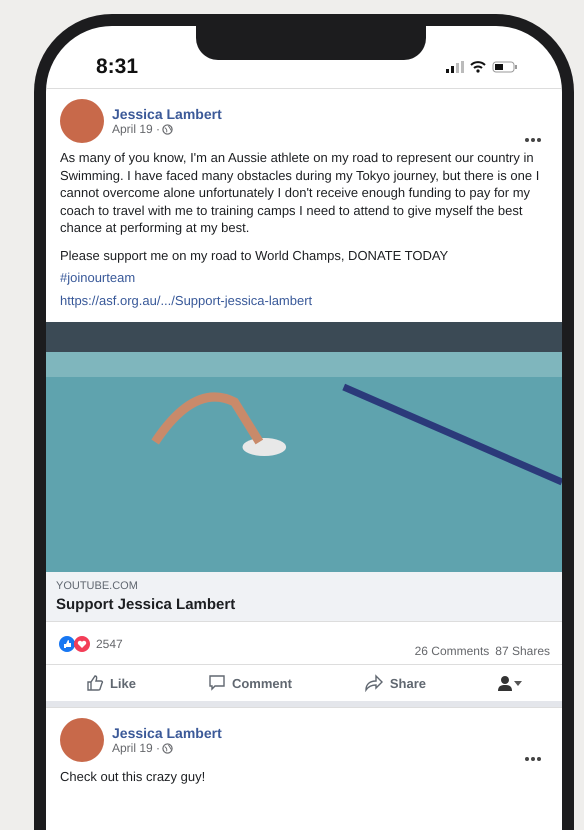 The height and width of the screenshot is (830, 584). I want to click on thumbs-up-icon, so click(95, 683).